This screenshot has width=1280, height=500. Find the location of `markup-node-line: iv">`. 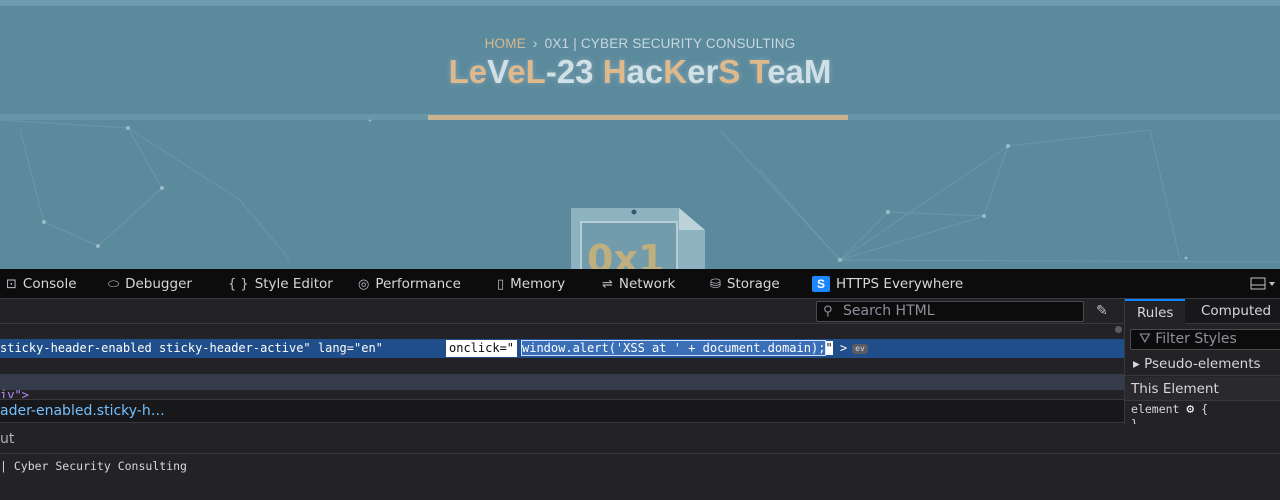

markup-node-line: iv"> is located at coordinates (14, 393).